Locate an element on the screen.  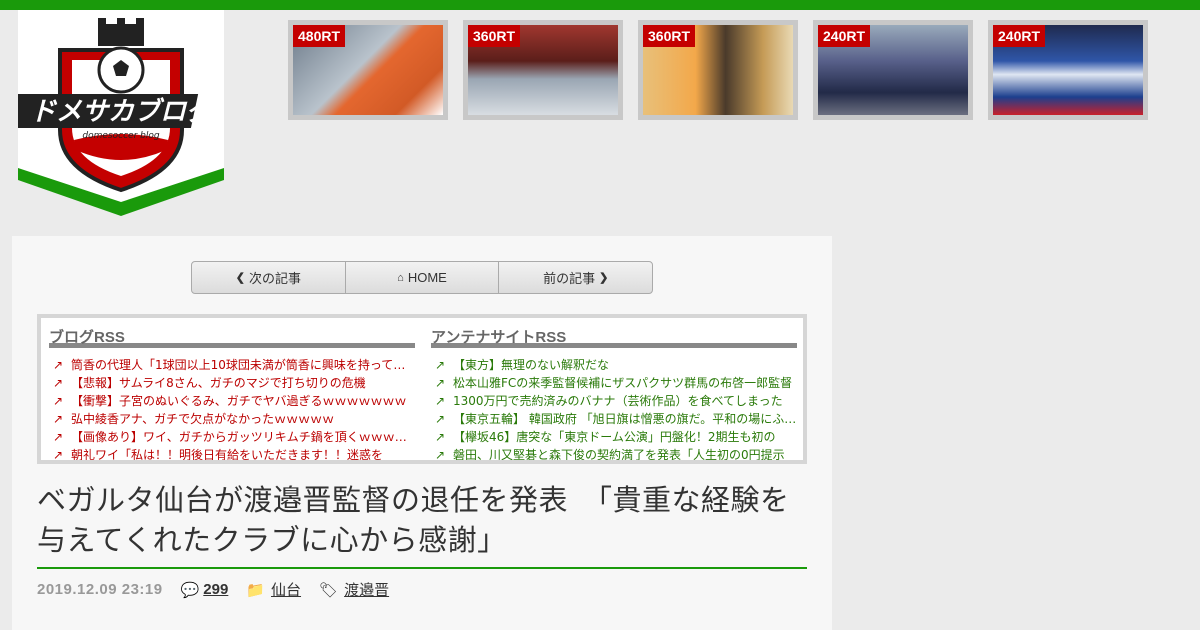
rss-item: ↗ 【欅坂46】唐突な「東京ドーム公演」円盤化！2期生も初の is located at coordinates (614, 437).